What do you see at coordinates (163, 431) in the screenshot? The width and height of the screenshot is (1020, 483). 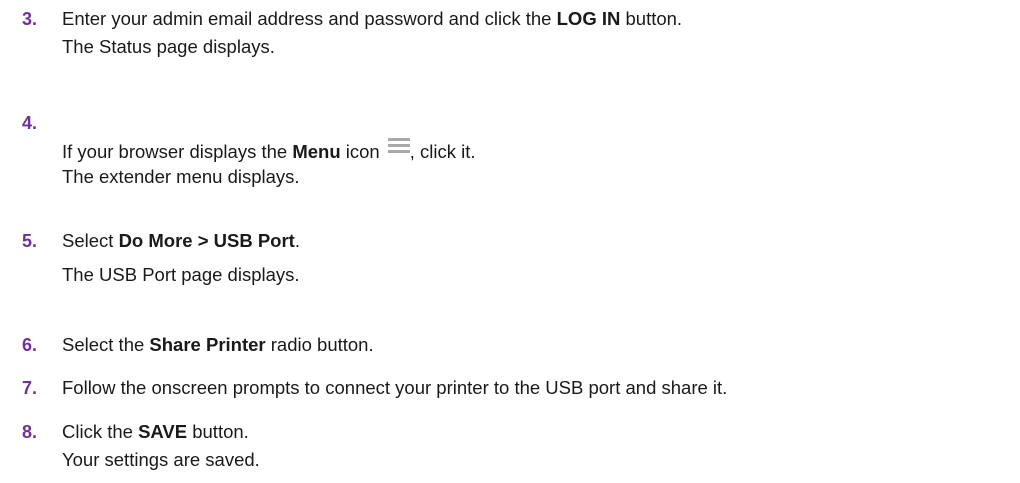 I see `save-button-label: SAVE` at bounding box center [163, 431].